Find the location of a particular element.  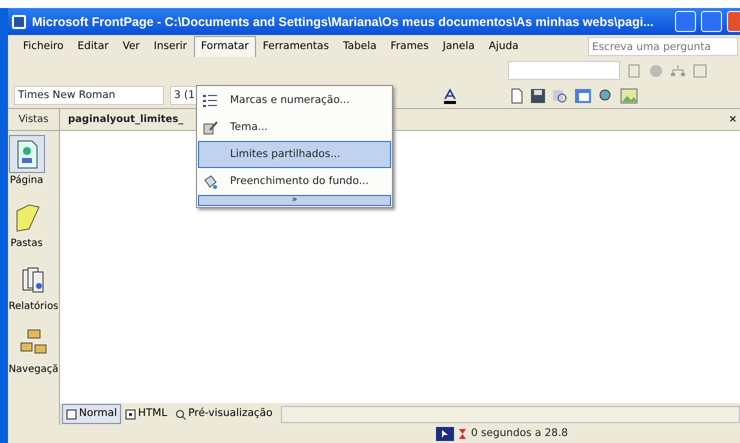

menu-item: Tabela is located at coordinates (360, 47).